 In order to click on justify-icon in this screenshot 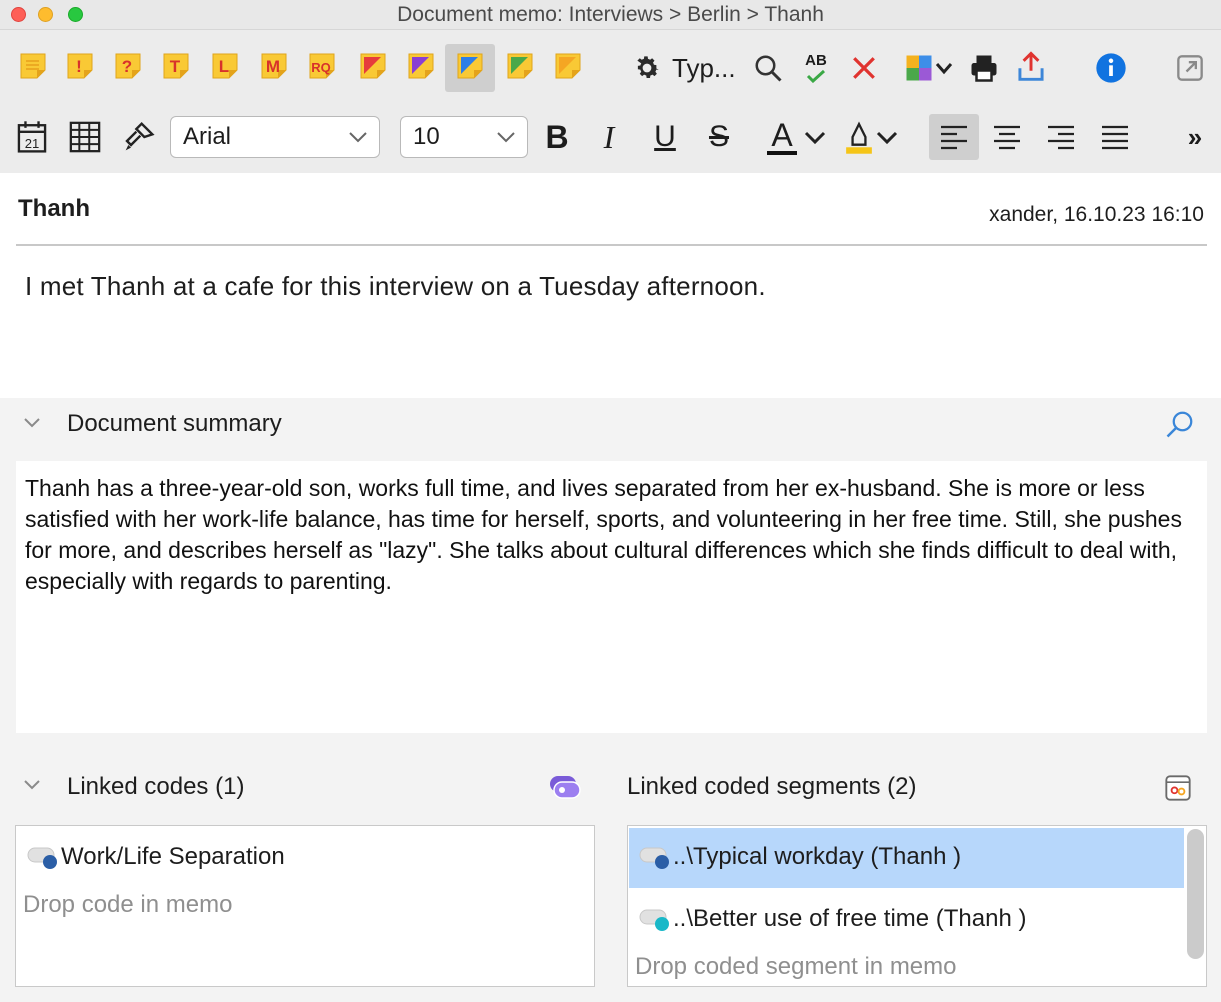, I will do `click(1115, 137)`.